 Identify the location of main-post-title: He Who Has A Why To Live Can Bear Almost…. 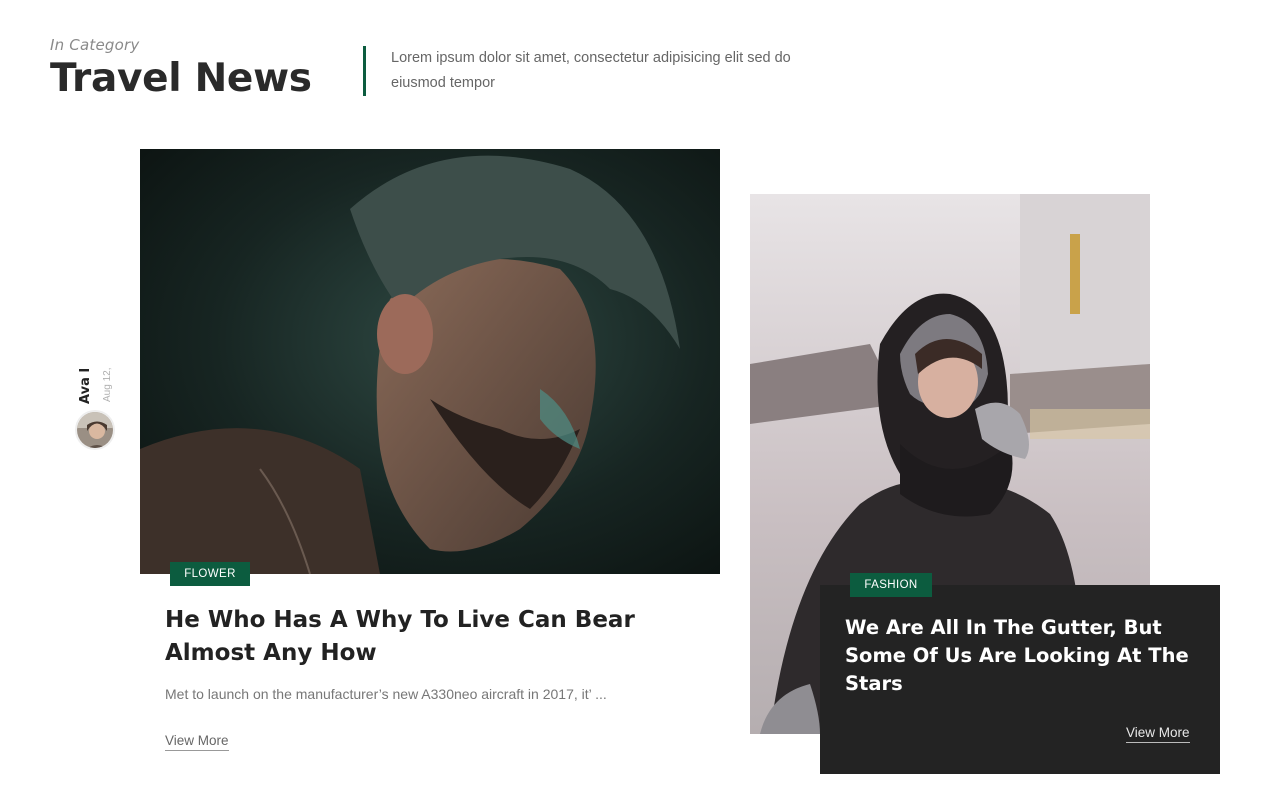
(425, 637).